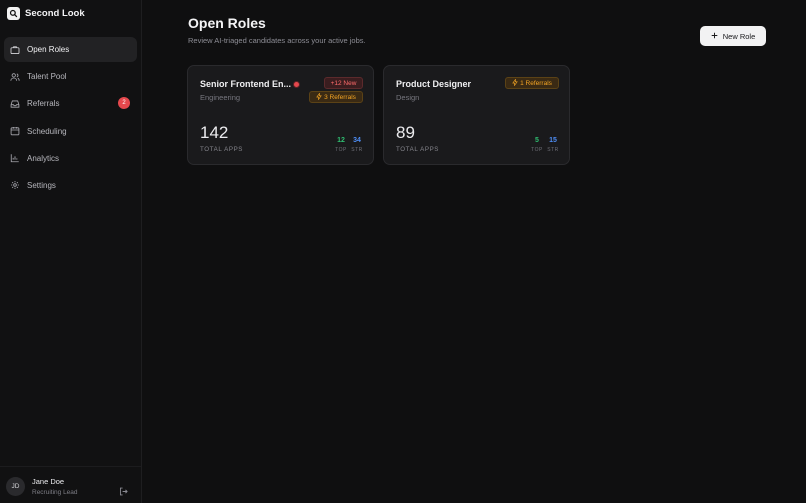 The image size is (806, 503). What do you see at coordinates (55, 13) in the screenshot?
I see `brand-name: Second Look` at bounding box center [55, 13].